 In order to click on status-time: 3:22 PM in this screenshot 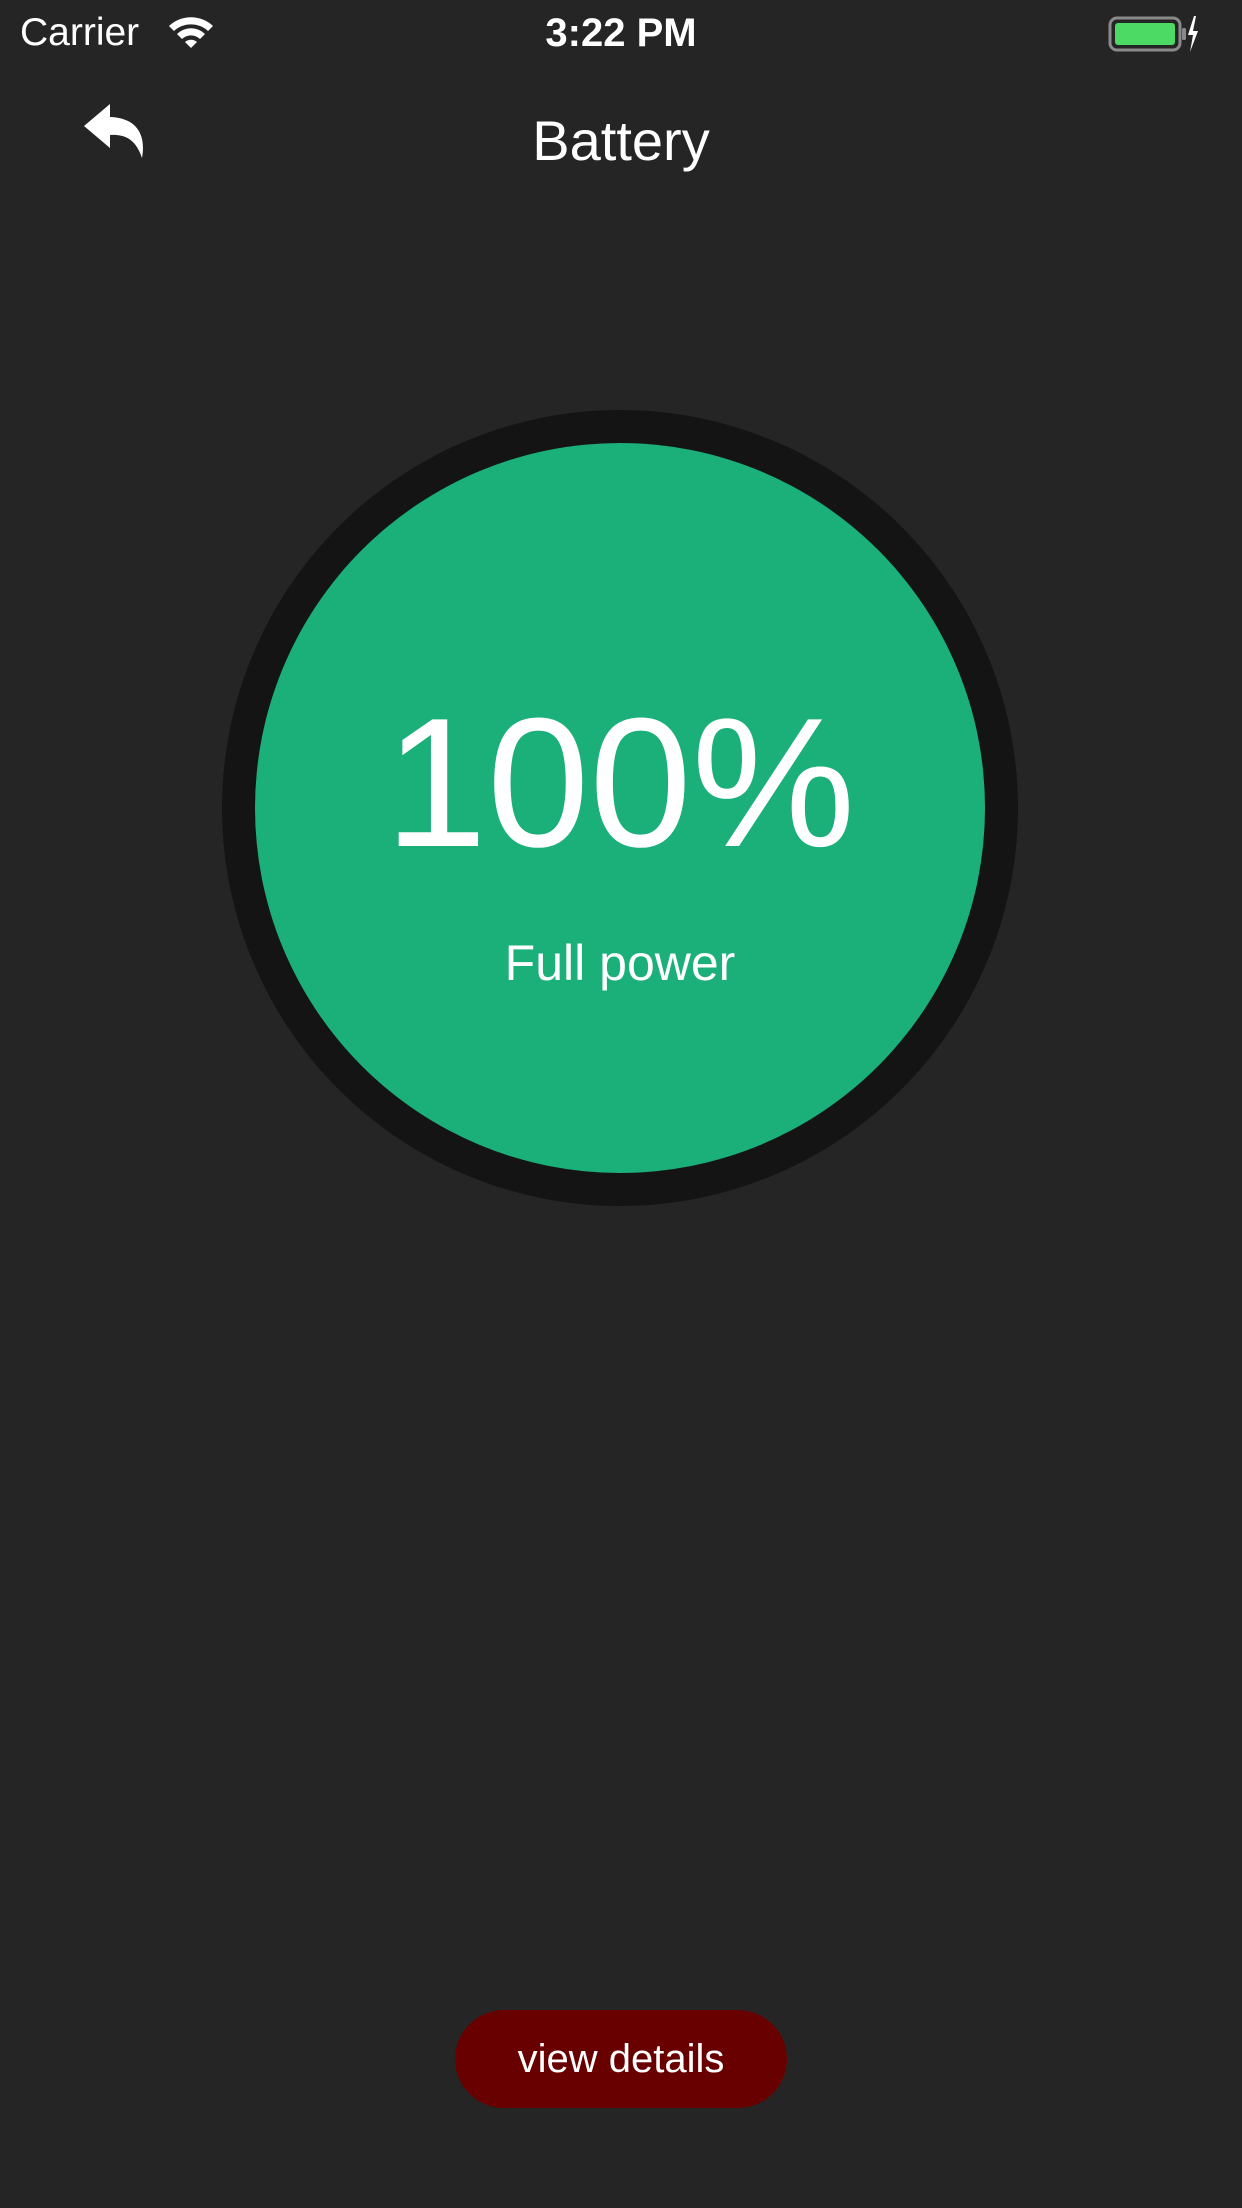, I will do `click(621, 33)`.